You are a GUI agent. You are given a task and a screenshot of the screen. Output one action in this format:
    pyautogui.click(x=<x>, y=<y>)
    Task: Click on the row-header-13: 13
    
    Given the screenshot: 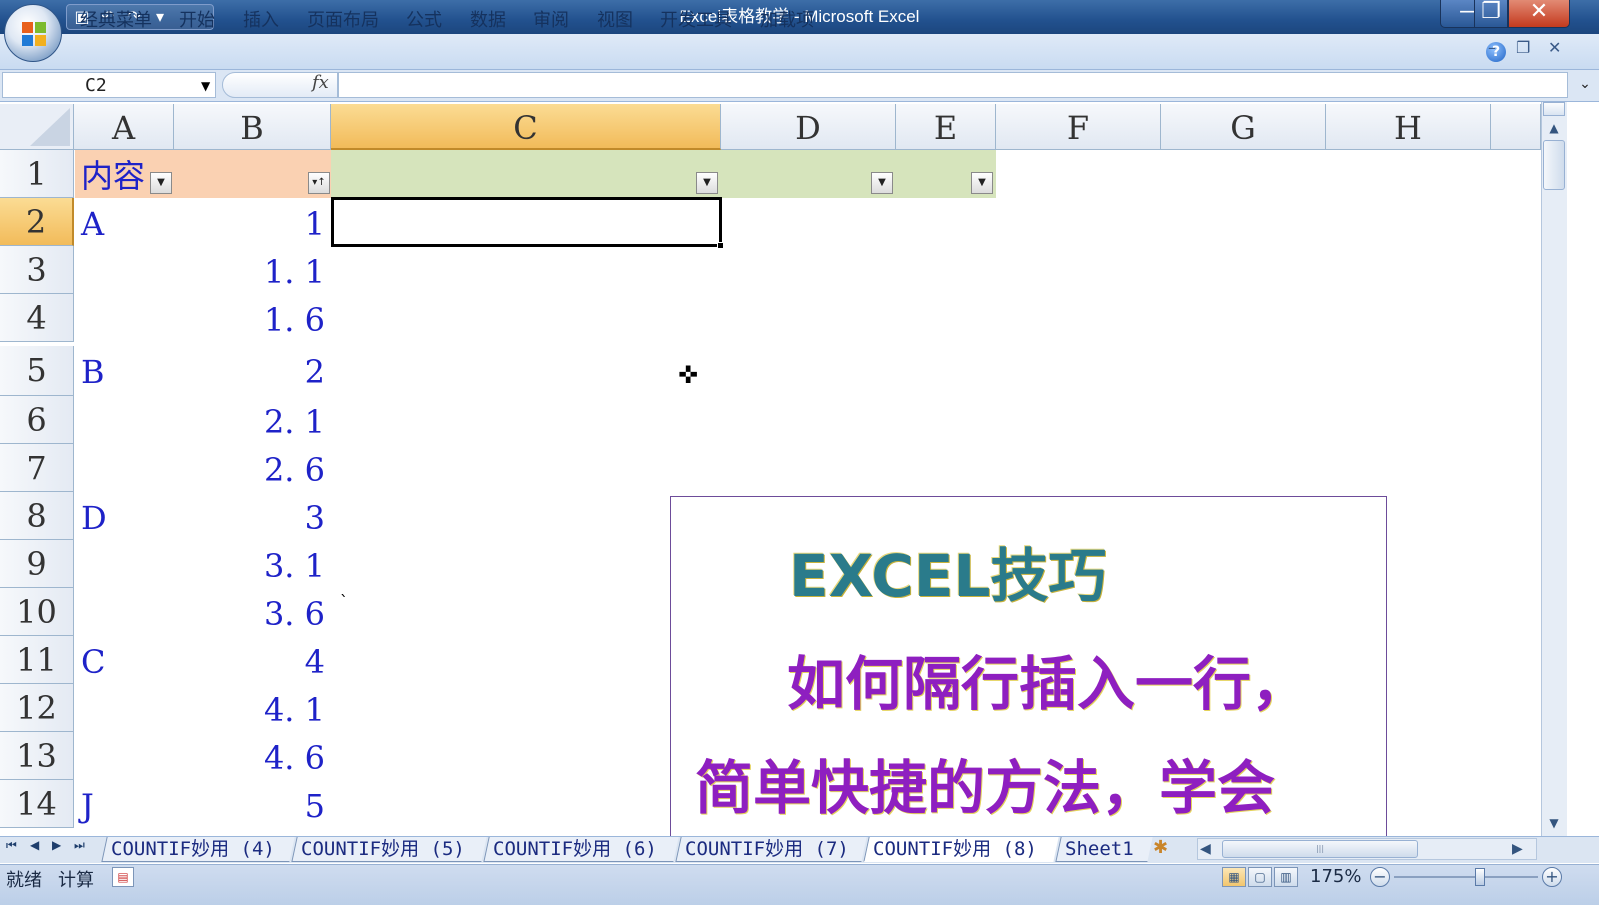 What is the action you would take?
    pyautogui.click(x=37, y=756)
    